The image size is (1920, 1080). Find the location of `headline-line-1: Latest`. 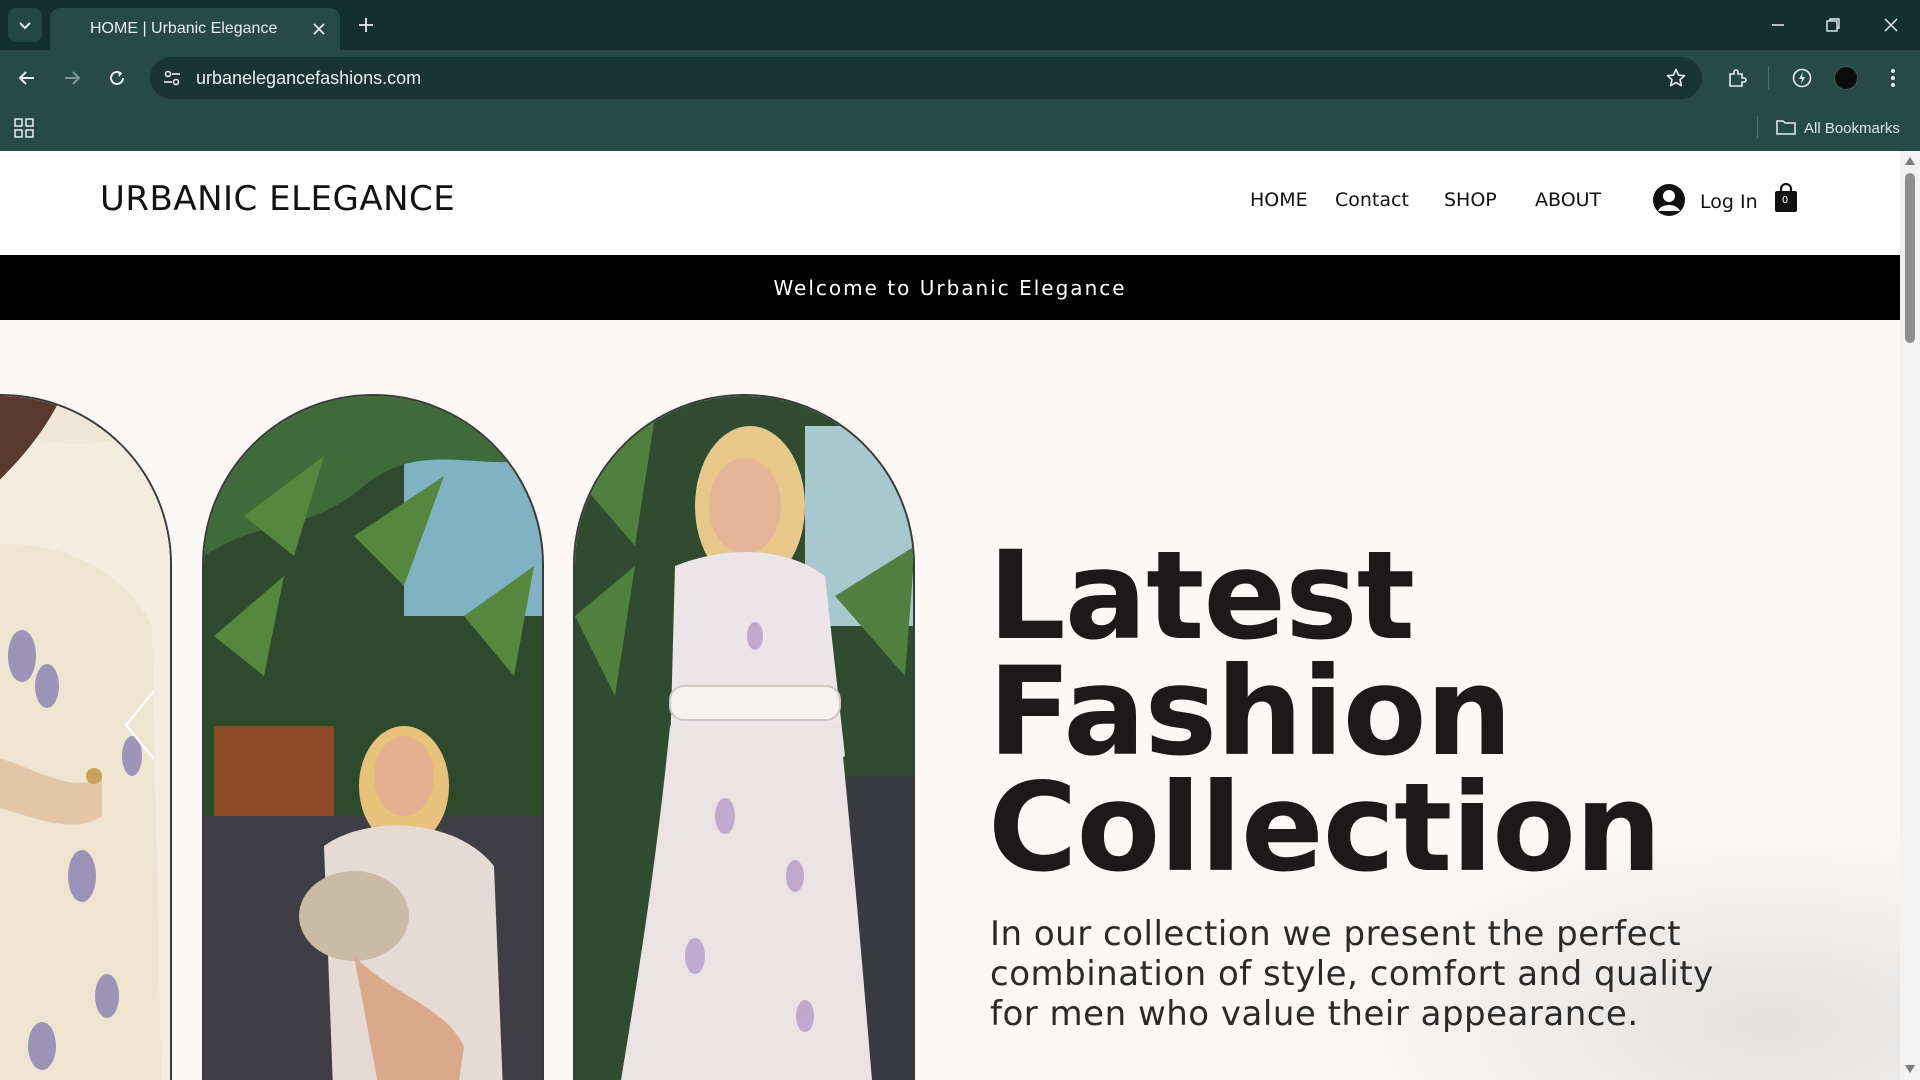

headline-line-1: Latest is located at coordinates (1201, 596).